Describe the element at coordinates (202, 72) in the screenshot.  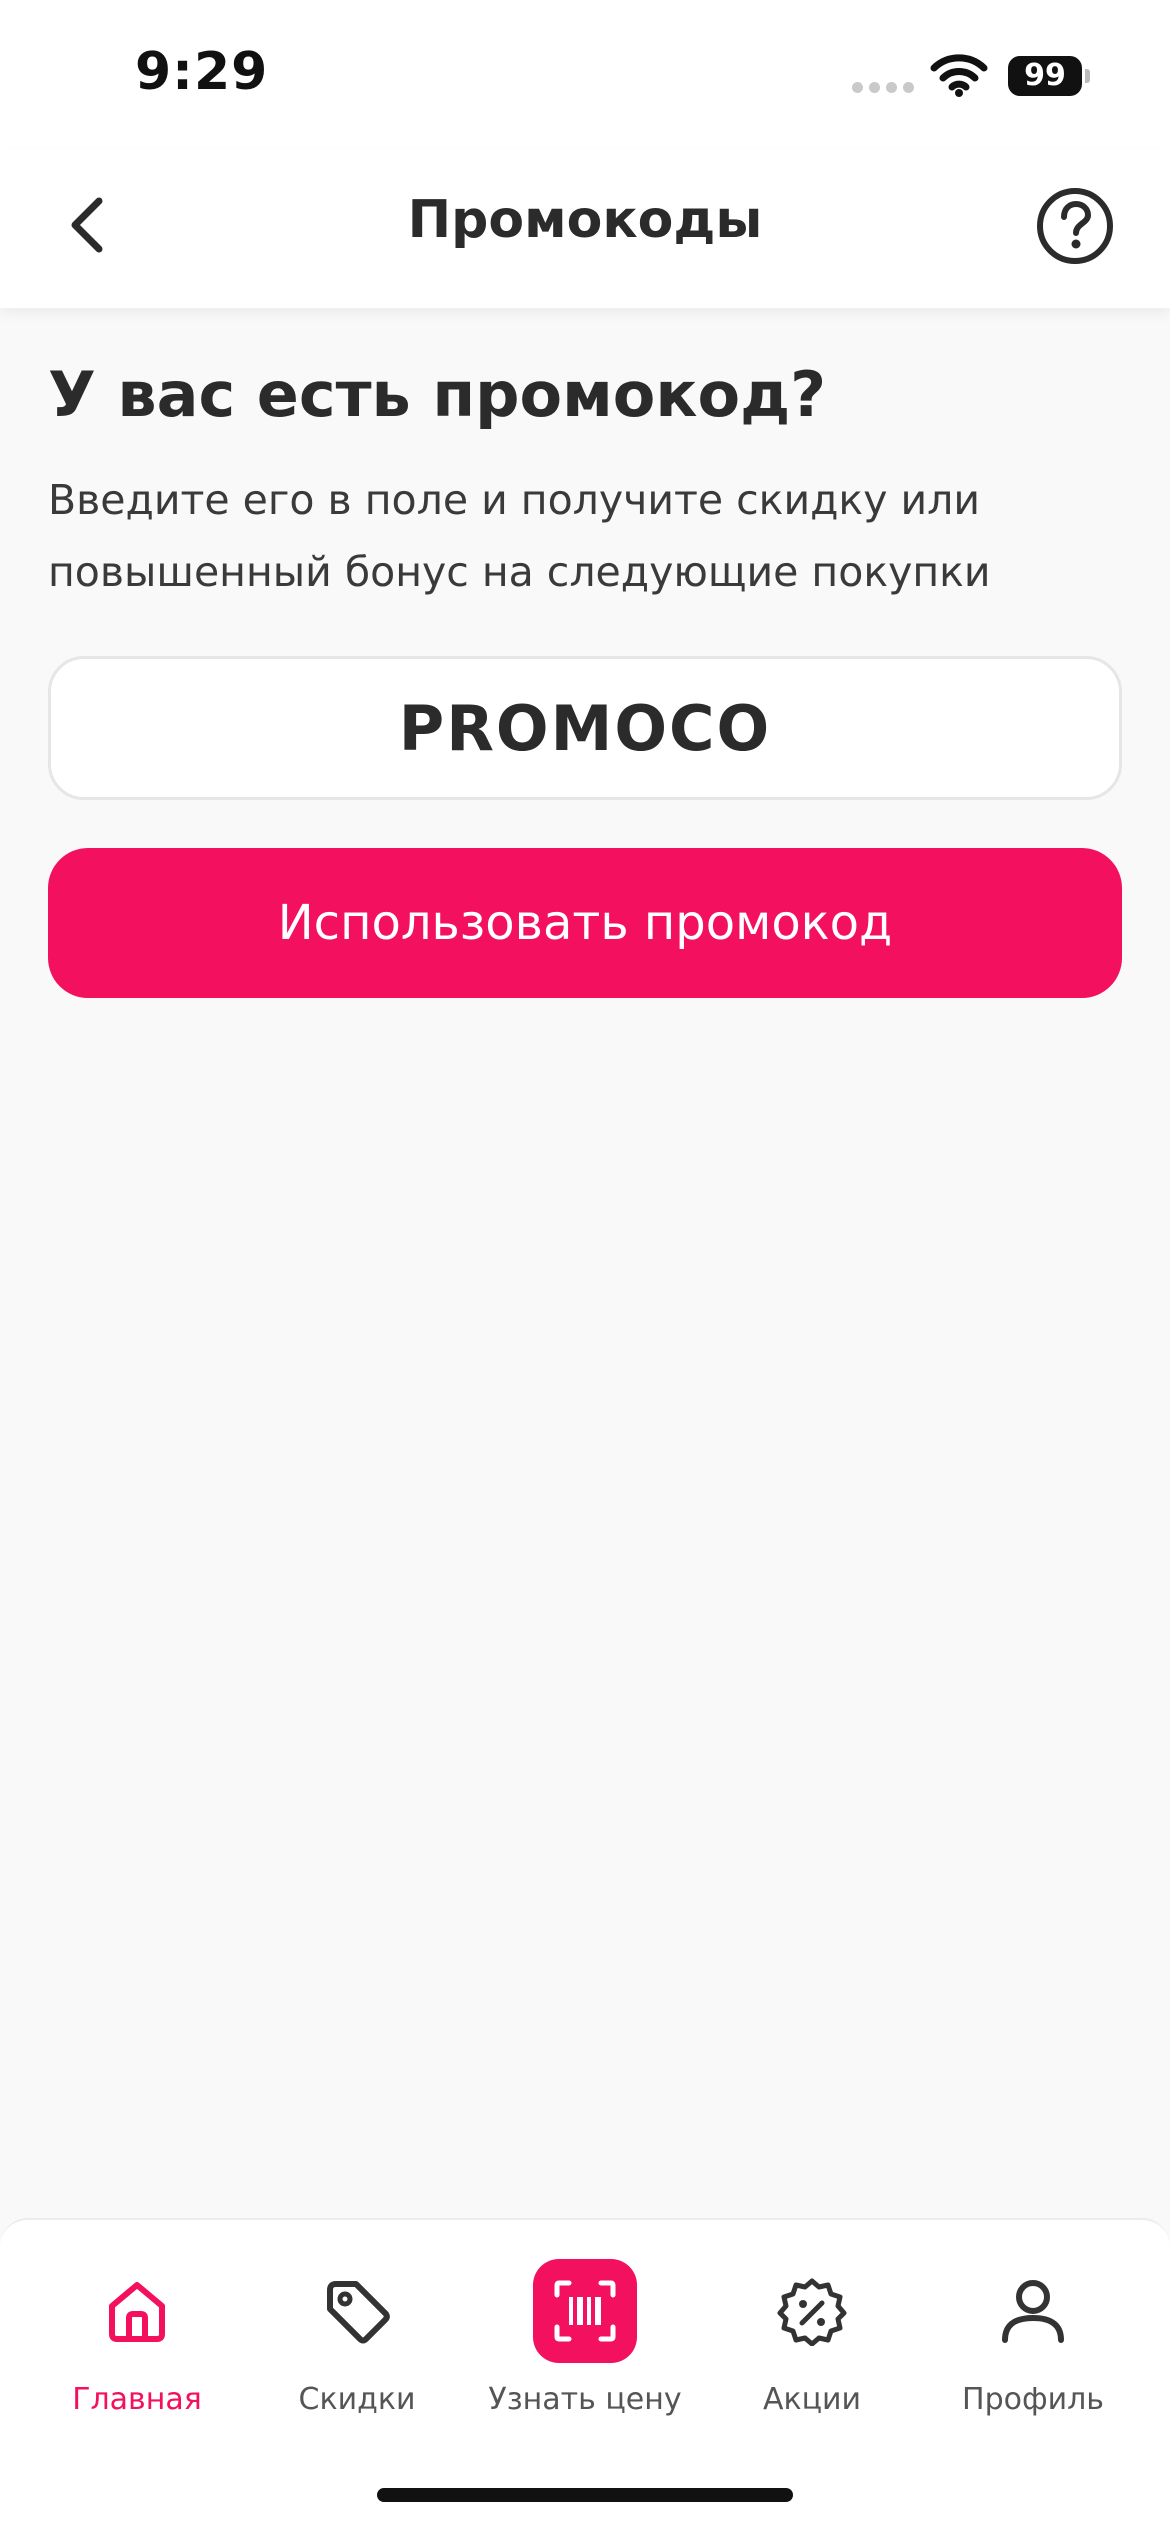
I see `status-time: 9:29` at that location.